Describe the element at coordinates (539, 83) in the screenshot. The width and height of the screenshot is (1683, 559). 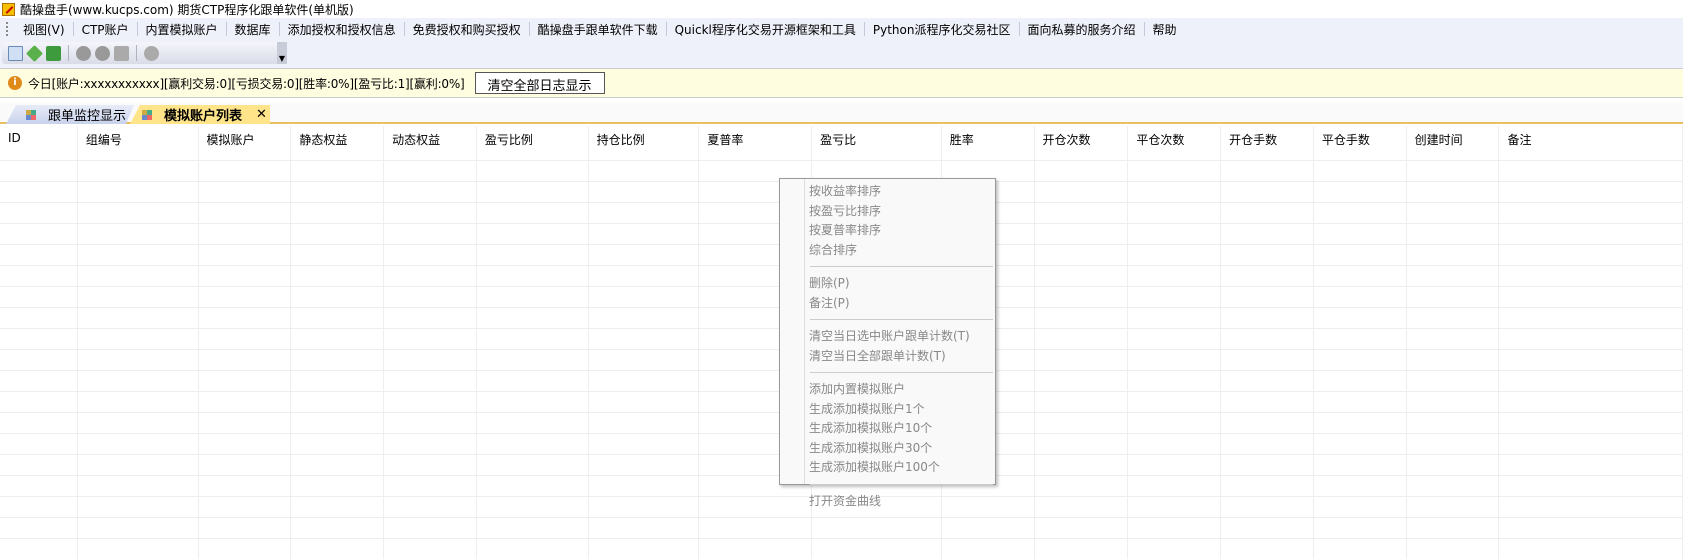
I see `clear-log-button: 清空全部日志显示` at that location.